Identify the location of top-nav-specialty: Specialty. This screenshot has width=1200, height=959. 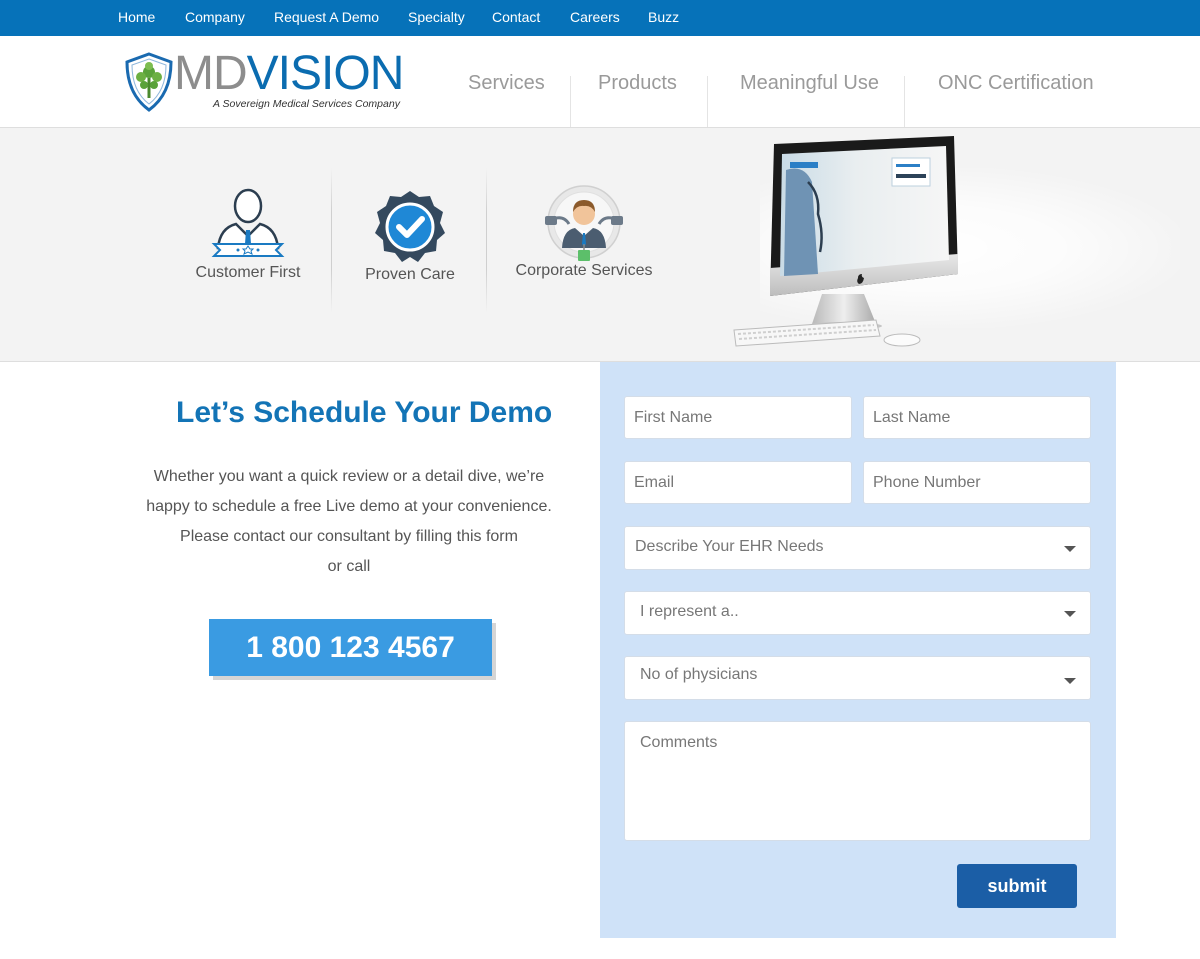
(436, 17).